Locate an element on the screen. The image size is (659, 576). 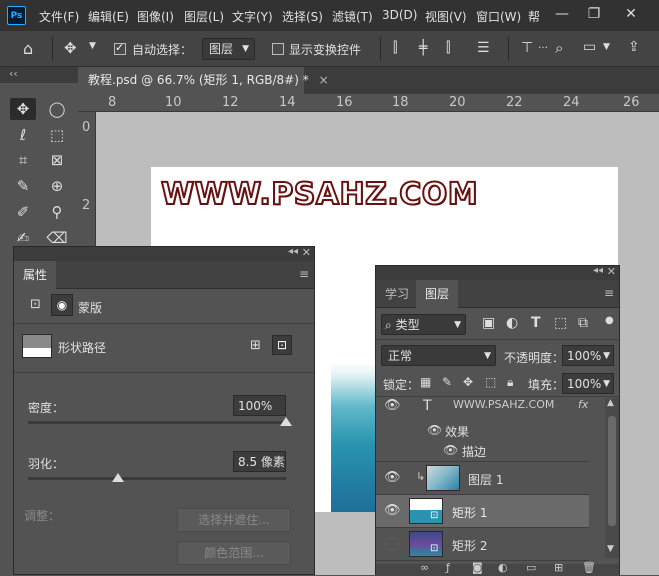
scrollbar-thumb is located at coordinates (612, 471).